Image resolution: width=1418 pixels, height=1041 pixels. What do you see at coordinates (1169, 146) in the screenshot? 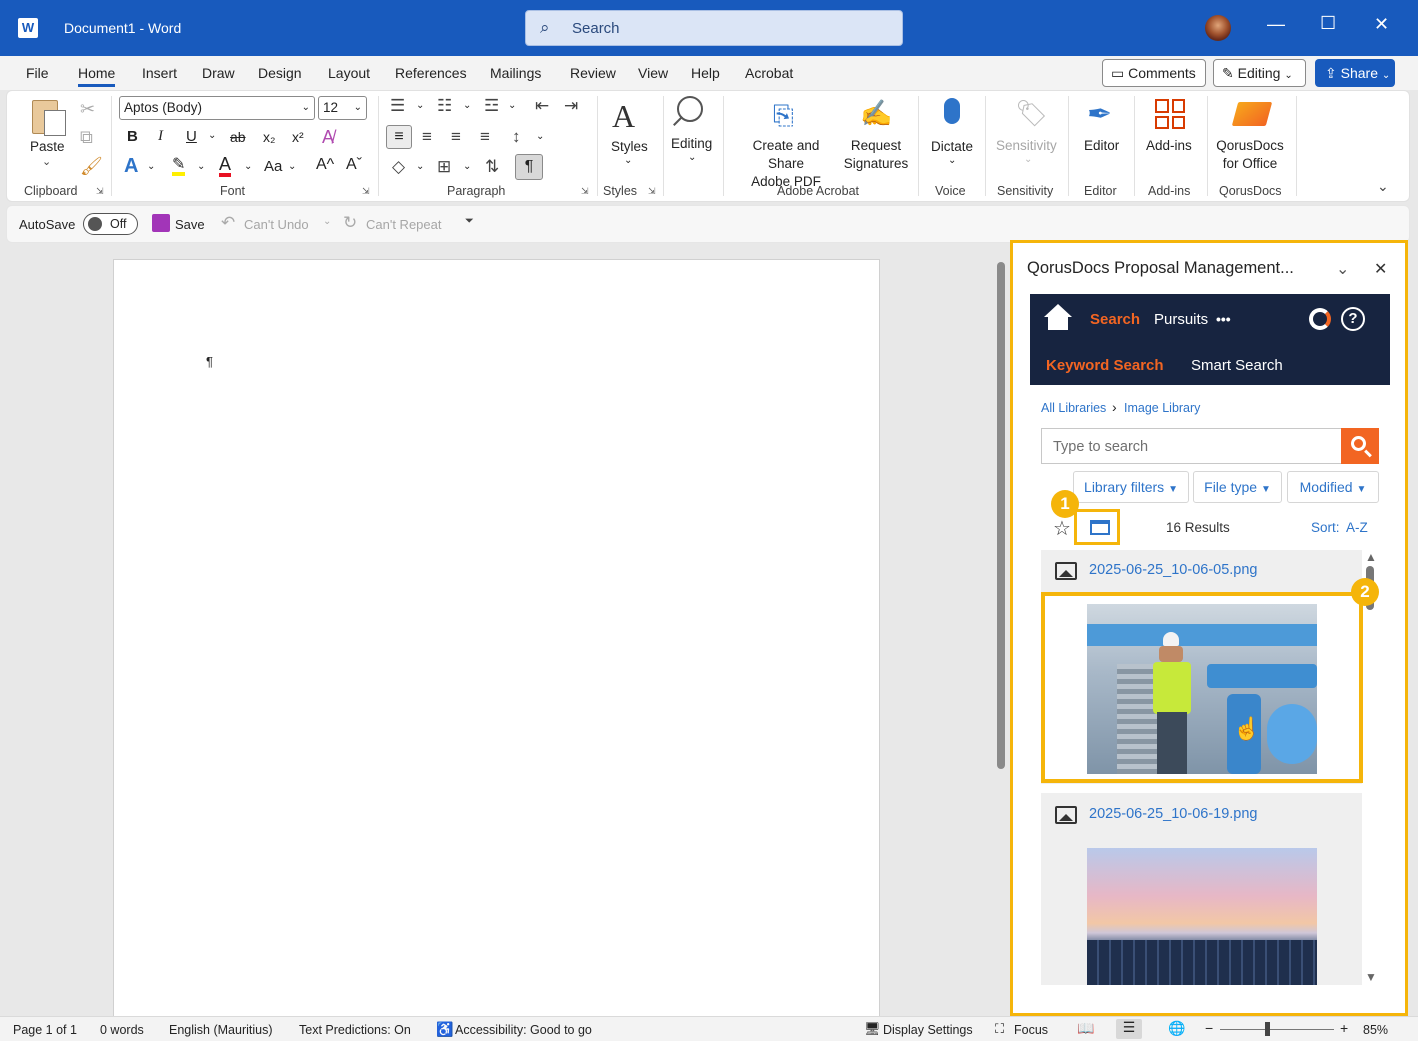
I see `addins-button: Add-ins` at bounding box center [1169, 146].